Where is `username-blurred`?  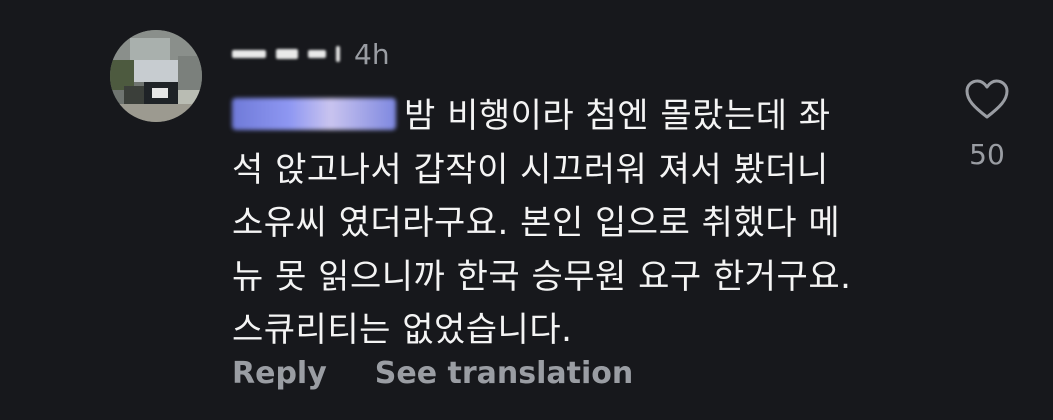
username-blurred is located at coordinates (286, 54).